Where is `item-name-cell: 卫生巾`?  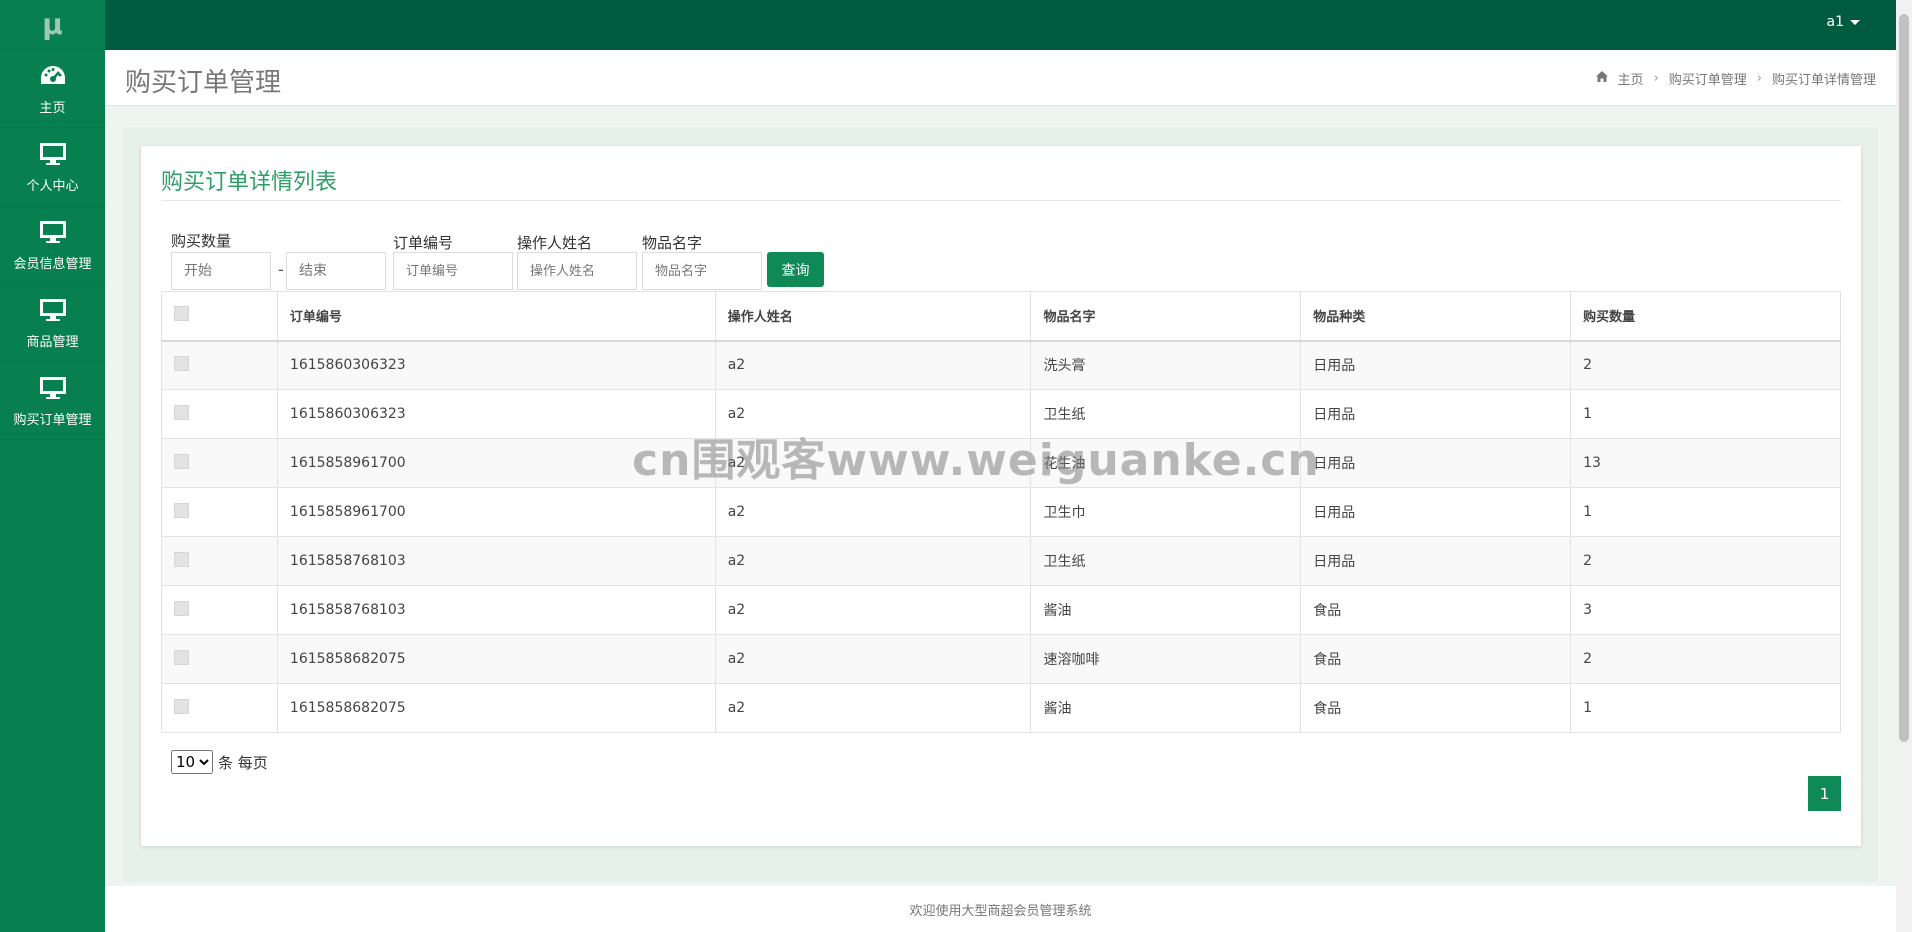
item-name-cell: 卫生巾 is located at coordinates (1166, 512).